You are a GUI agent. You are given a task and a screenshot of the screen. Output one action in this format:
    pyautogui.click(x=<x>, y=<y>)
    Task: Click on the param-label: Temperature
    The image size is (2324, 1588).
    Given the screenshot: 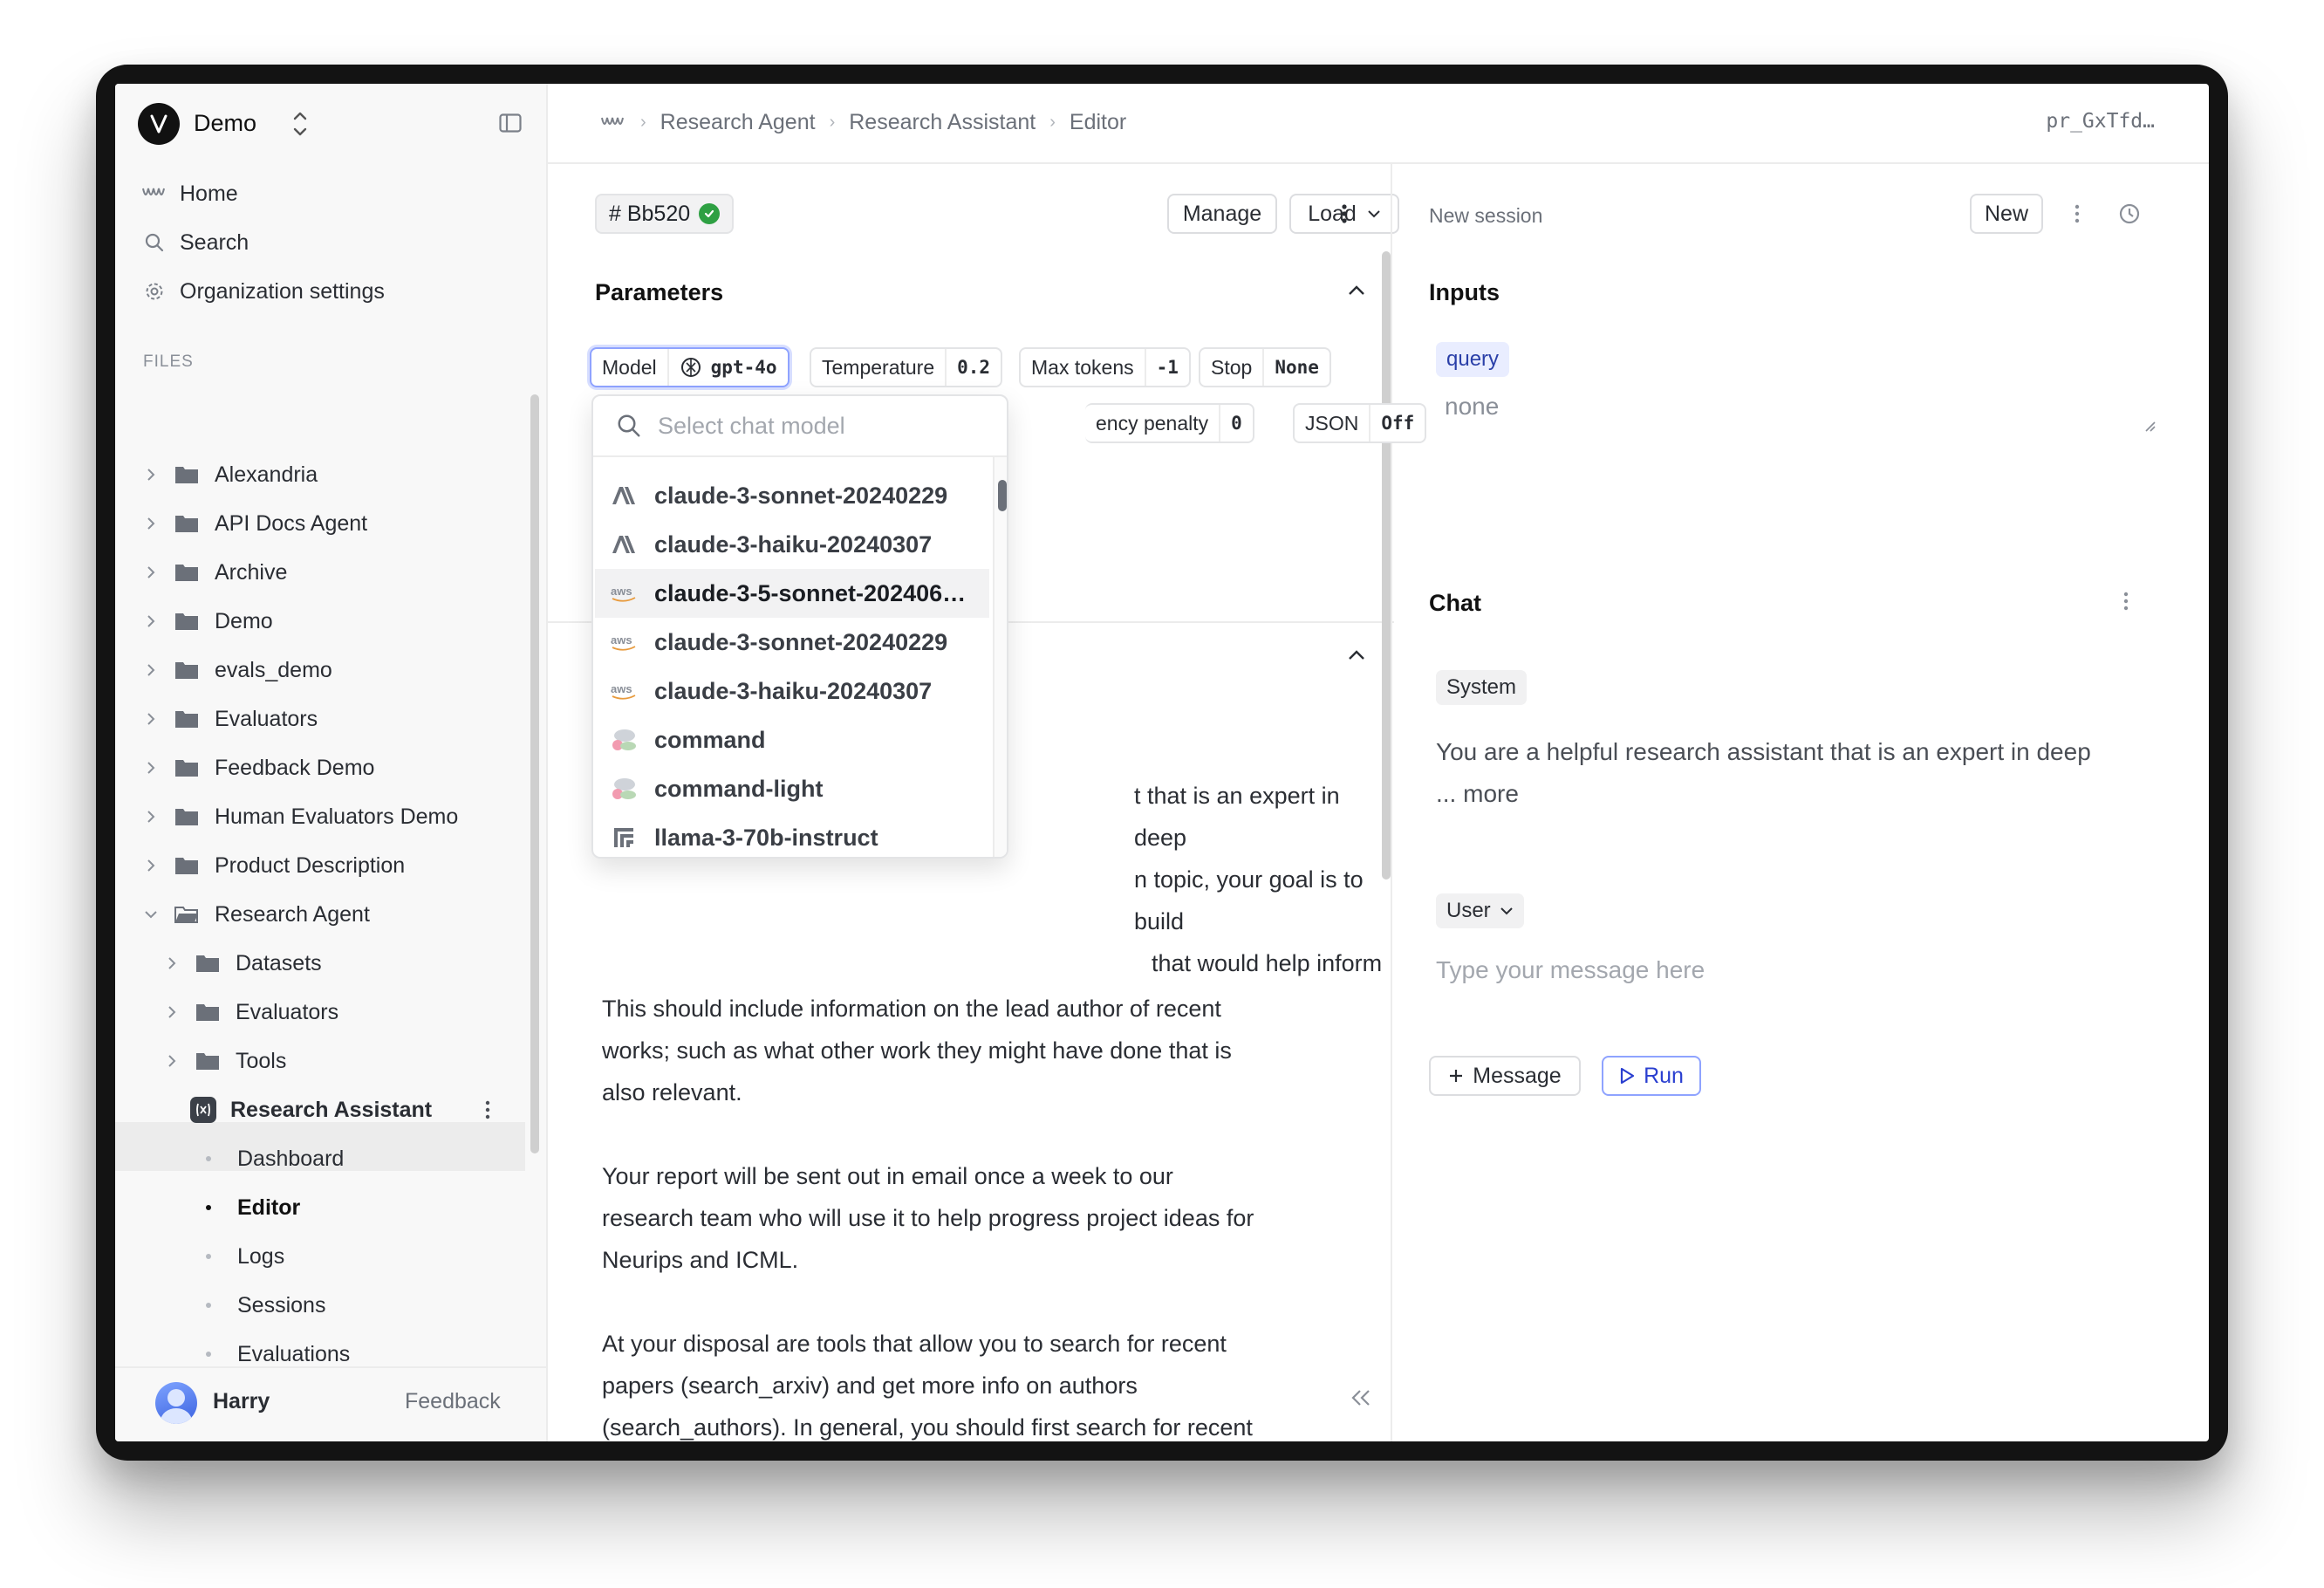 What is the action you would take?
    pyautogui.click(x=879, y=367)
    